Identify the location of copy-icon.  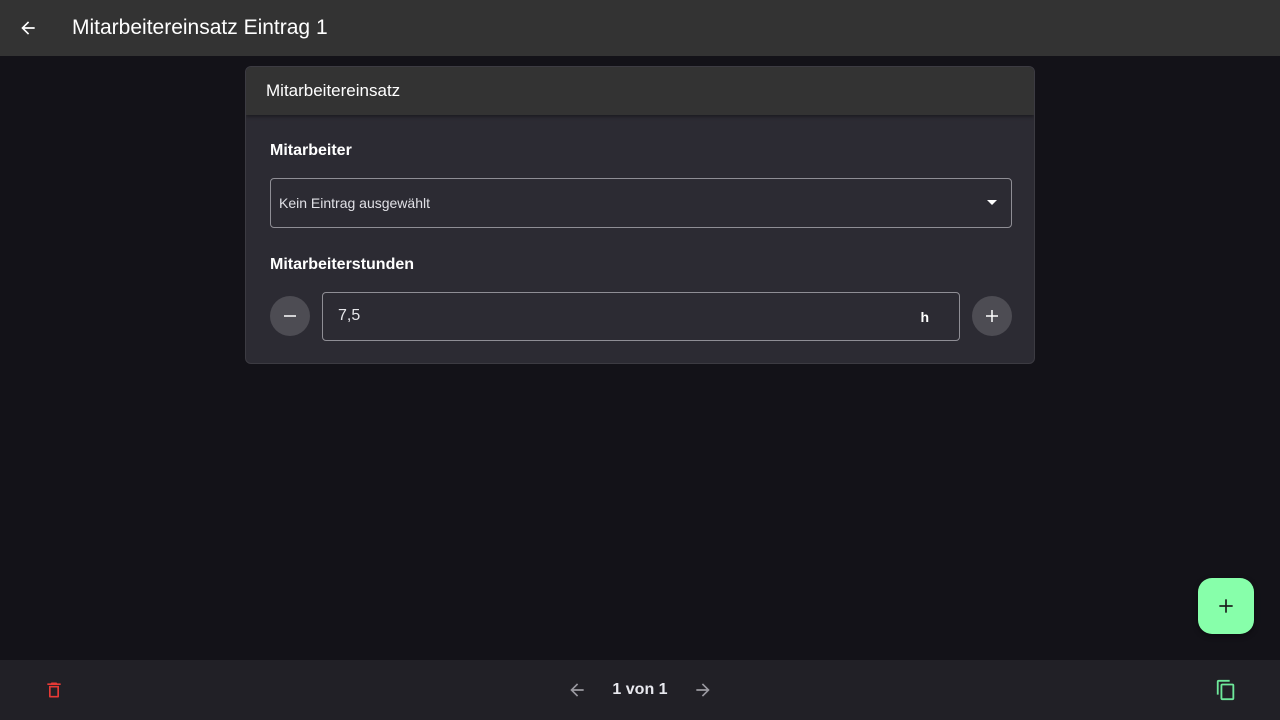
(1225, 690).